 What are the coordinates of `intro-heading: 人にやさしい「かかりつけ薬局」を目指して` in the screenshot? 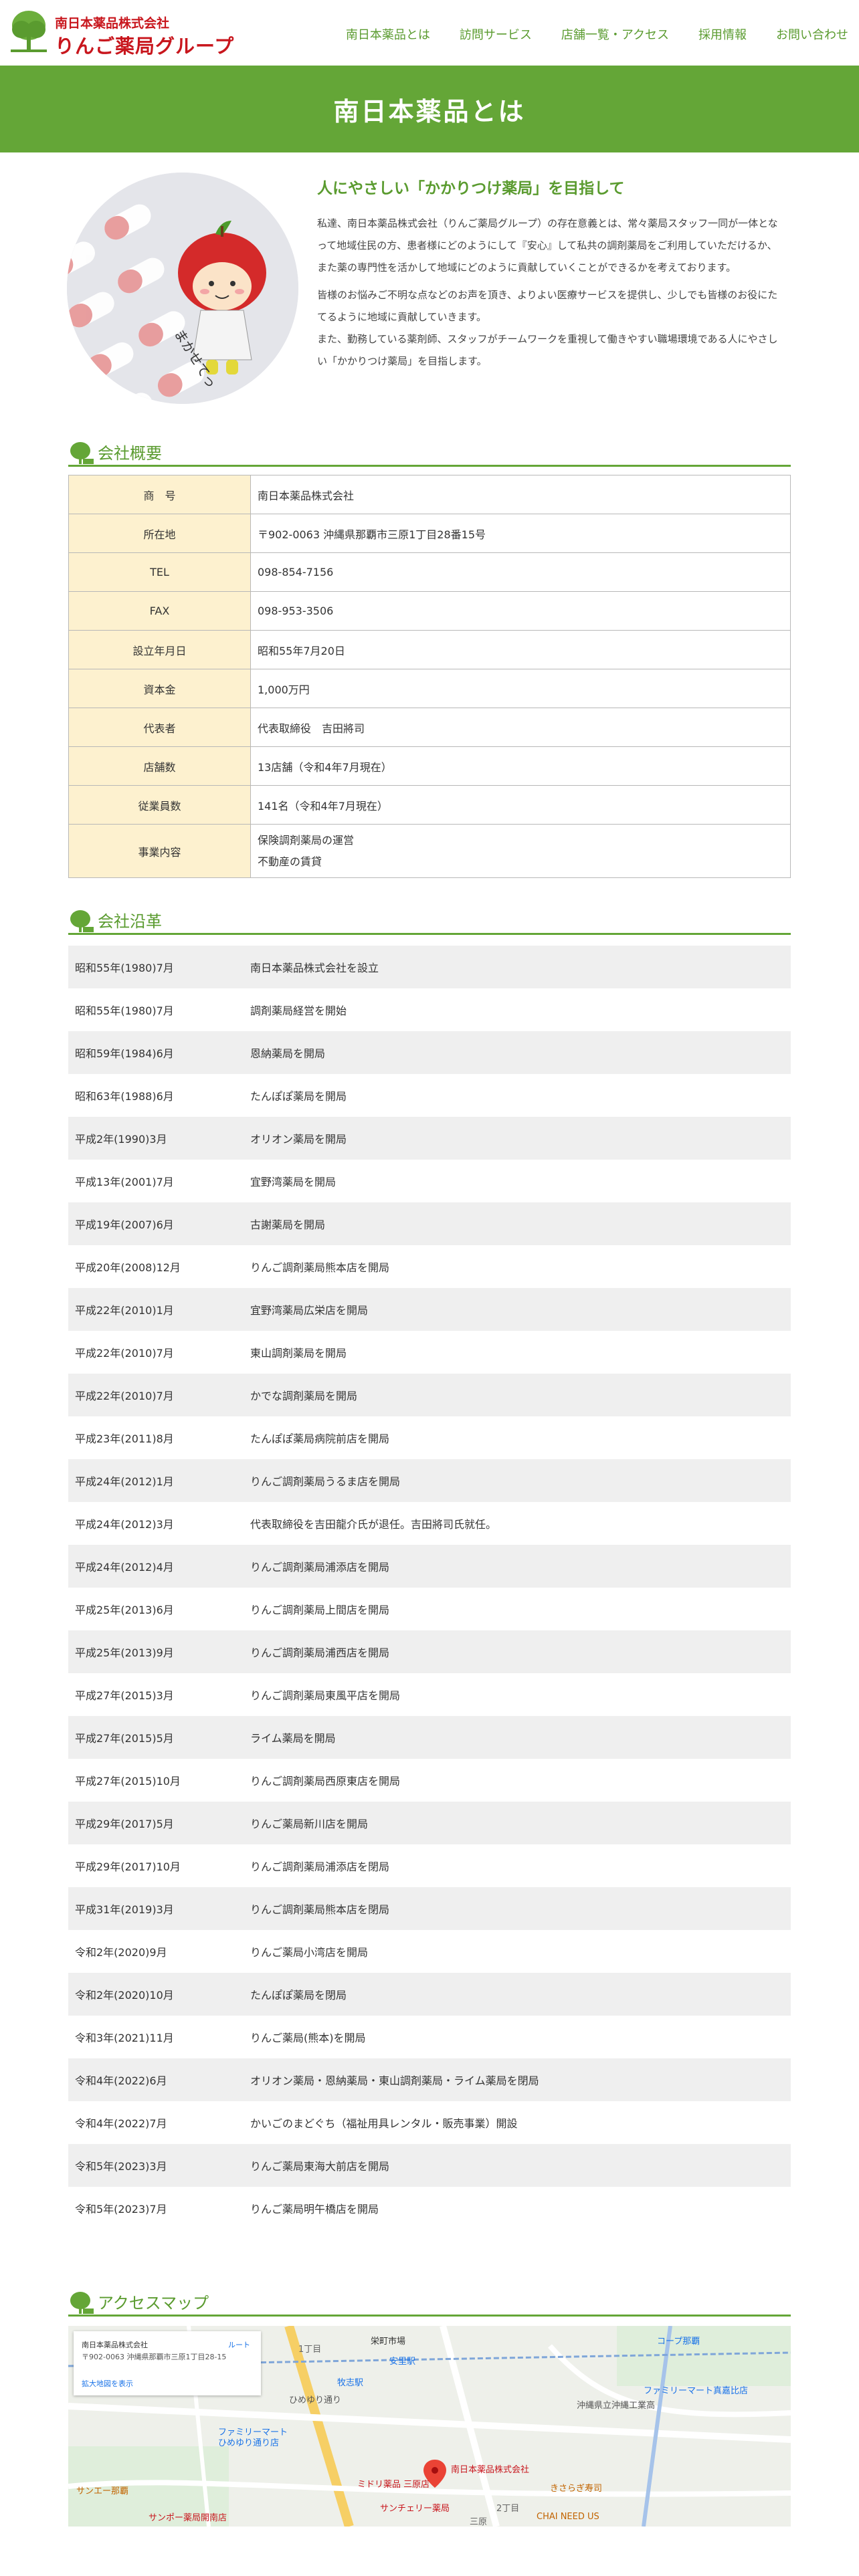 It's located at (471, 188).